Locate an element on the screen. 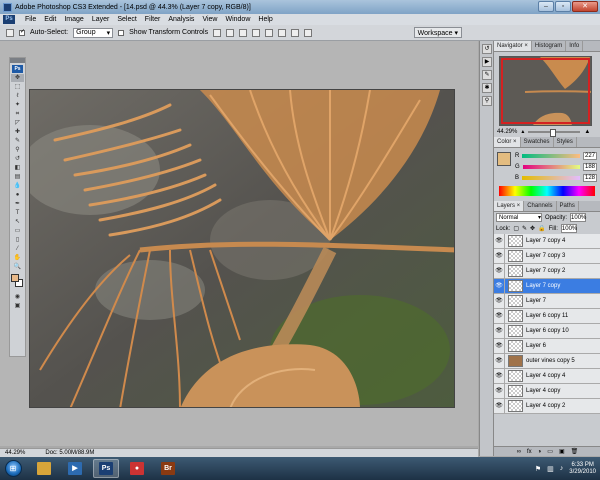 This screenshot has height=480, width=600. align-bottom-icon is located at coordinates (243, 32).